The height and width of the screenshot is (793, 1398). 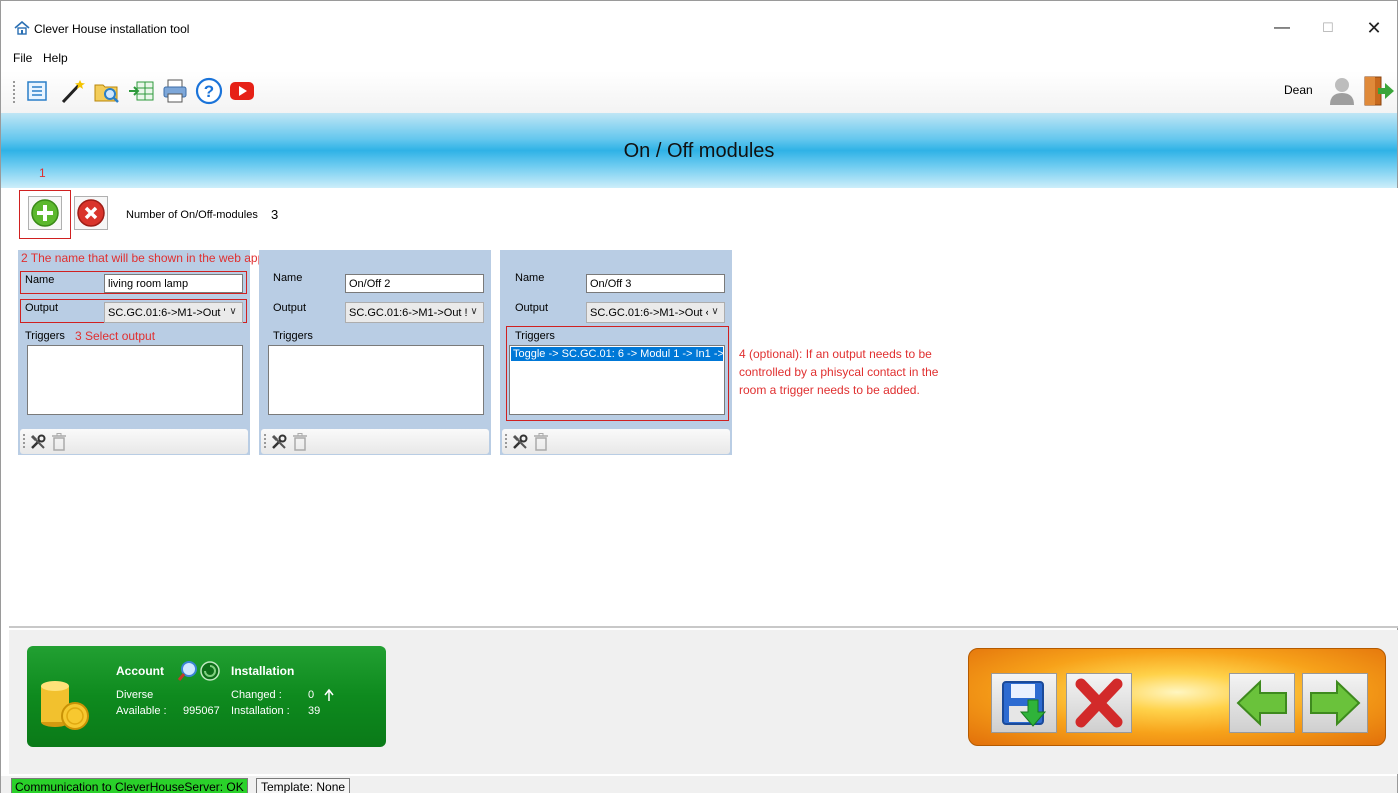 What do you see at coordinates (699, 150) in the screenshot?
I see `page-header: On / Off modules` at bounding box center [699, 150].